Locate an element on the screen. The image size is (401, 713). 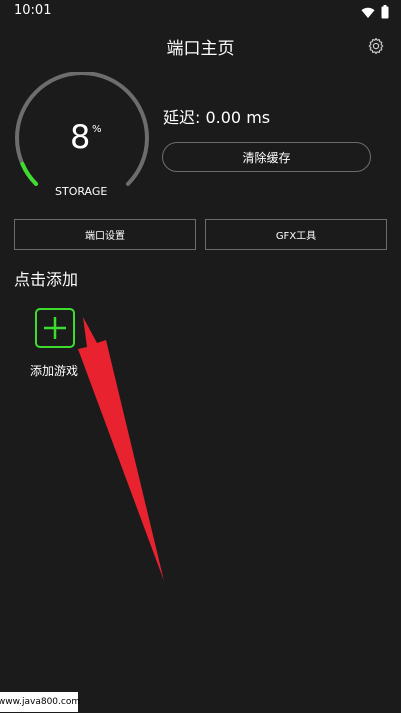
watermark: www.java800.com is located at coordinates (40, 702).